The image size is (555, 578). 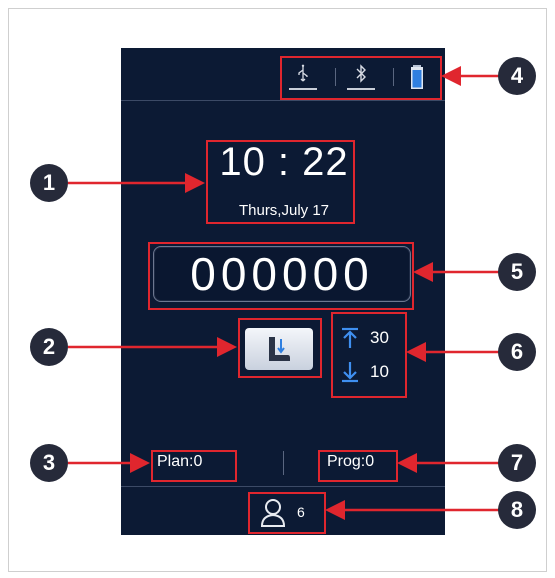 What do you see at coordinates (517, 352) in the screenshot?
I see `callout-marker-6: 6` at bounding box center [517, 352].